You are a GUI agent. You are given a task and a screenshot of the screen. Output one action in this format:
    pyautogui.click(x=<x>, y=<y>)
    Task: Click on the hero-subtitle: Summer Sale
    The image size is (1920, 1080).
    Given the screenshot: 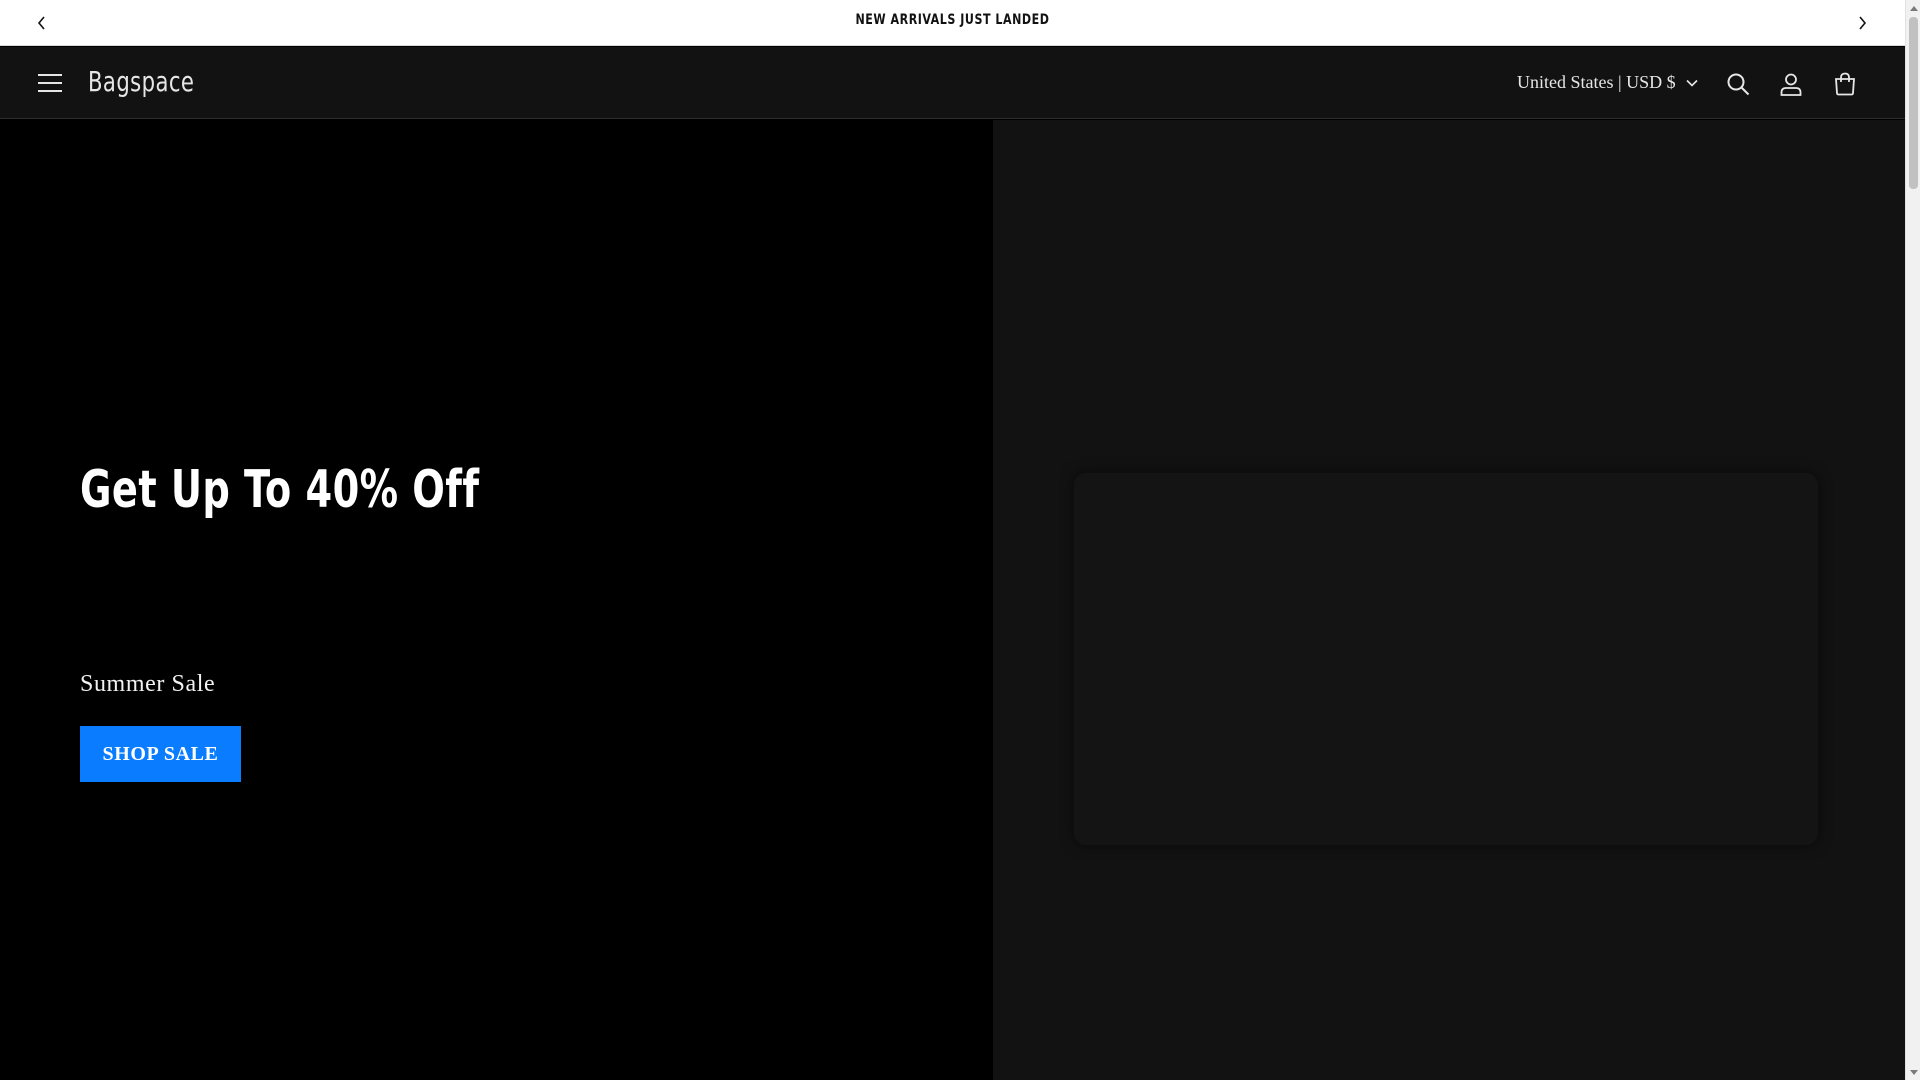 What is the action you would take?
    pyautogui.click(x=148, y=684)
    